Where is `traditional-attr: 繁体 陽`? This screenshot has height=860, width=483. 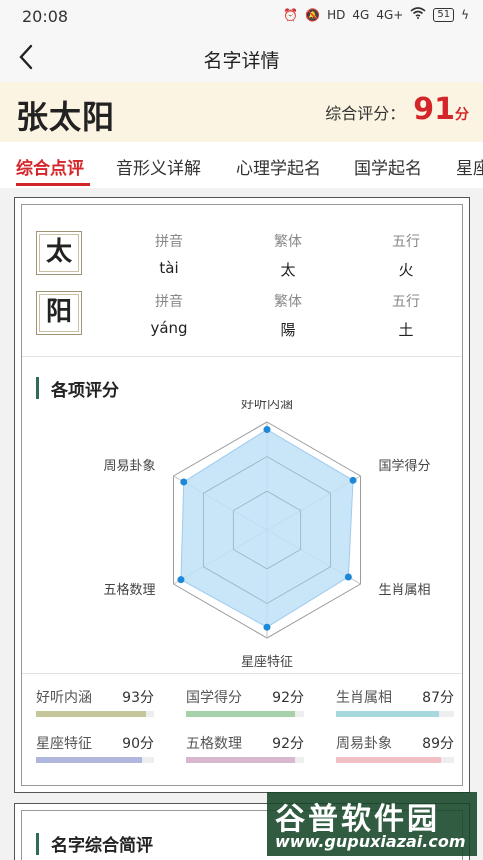
traditional-attr: 繁体 陽 is located at coordinates (288, 315).